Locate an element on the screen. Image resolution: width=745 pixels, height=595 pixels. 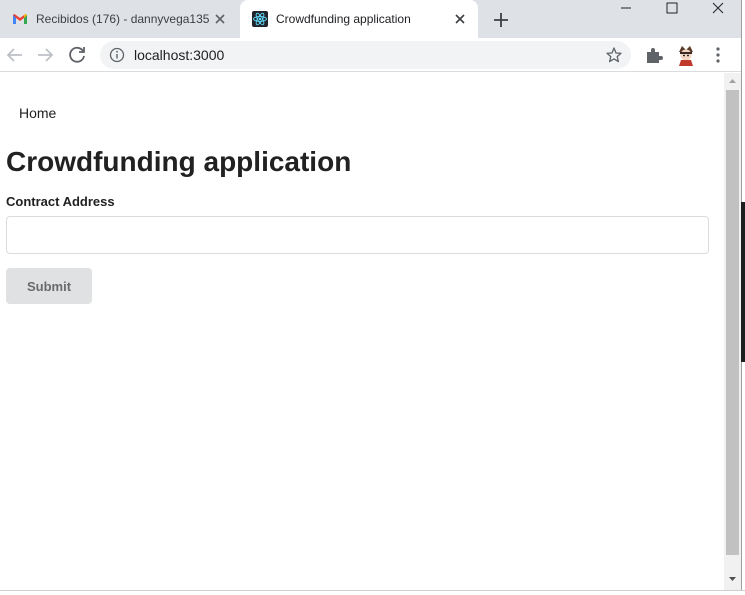
extensions-puzzle-icon is located at coordinates (654, 55).